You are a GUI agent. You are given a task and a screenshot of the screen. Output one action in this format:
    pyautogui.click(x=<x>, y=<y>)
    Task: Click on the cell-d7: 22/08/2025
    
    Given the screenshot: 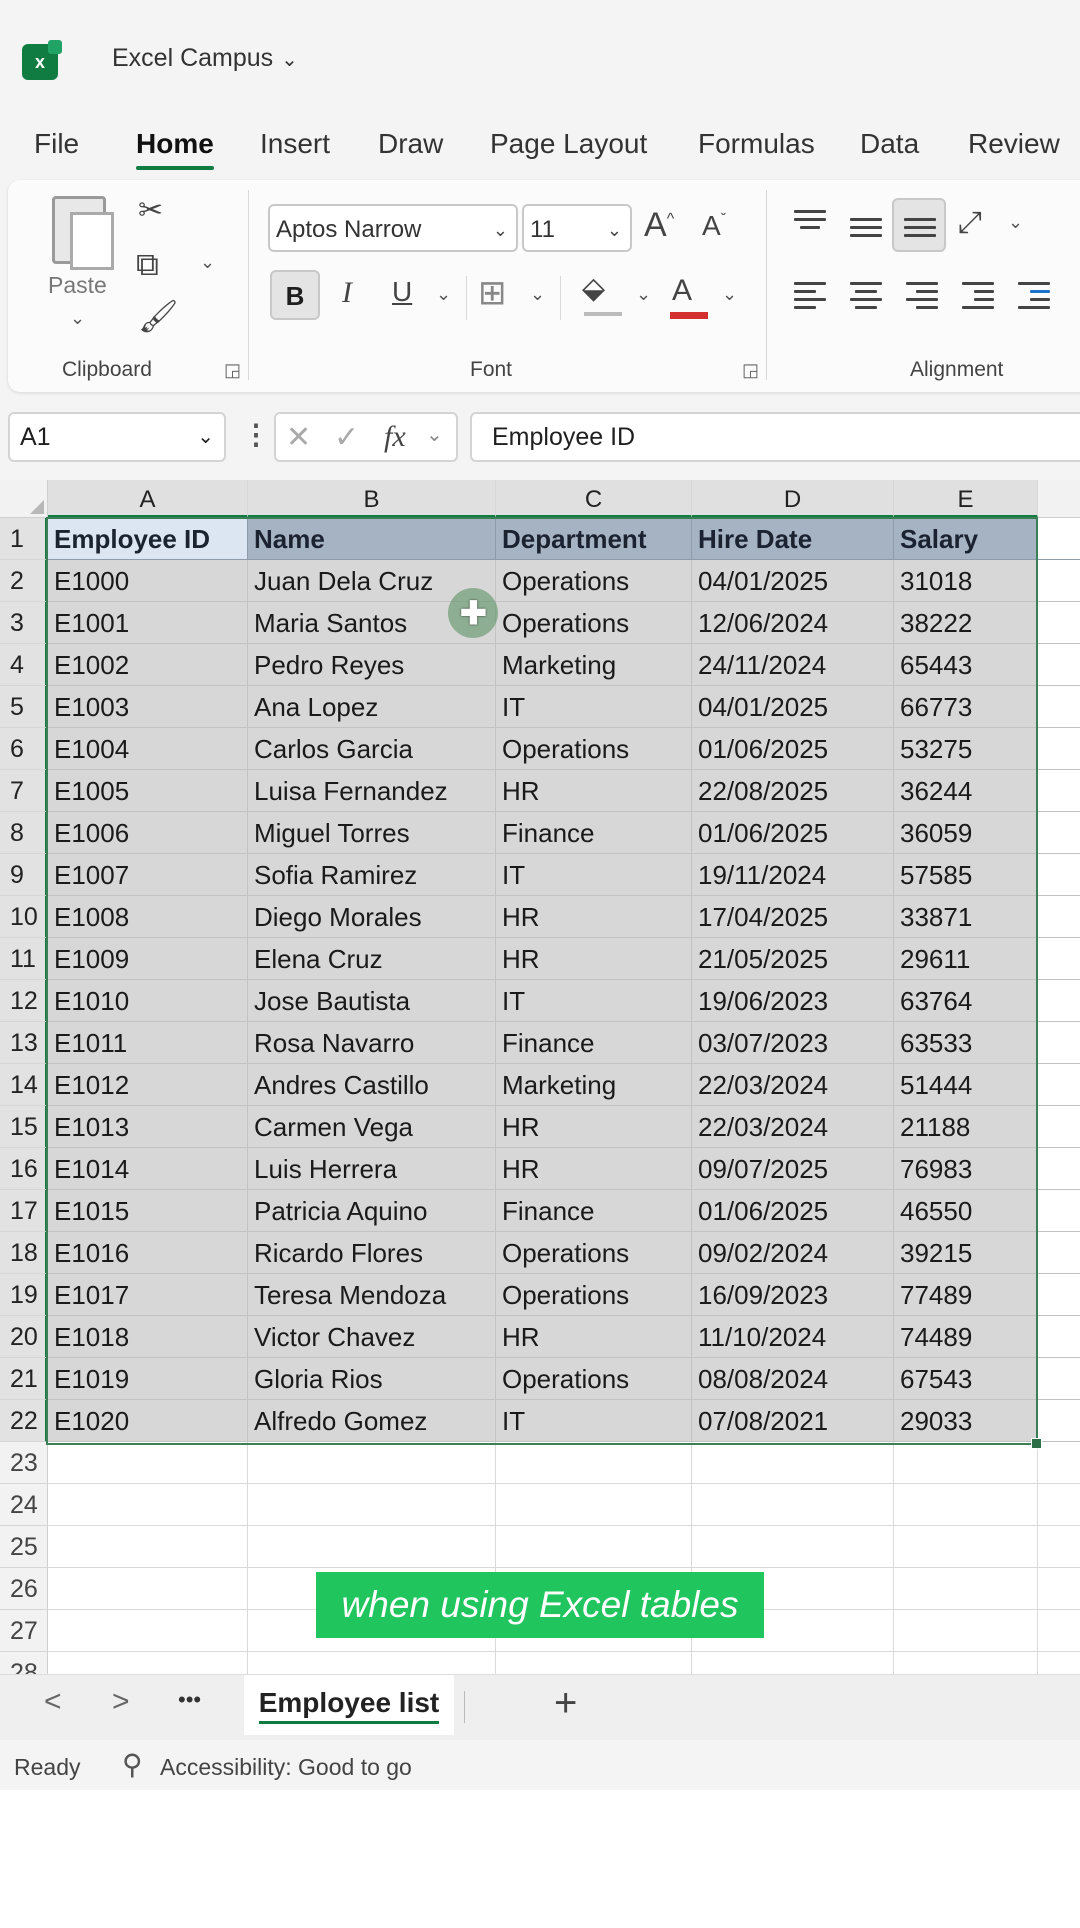 What is the action you would take?
    pyautogui.click(x=793, y=791)
    